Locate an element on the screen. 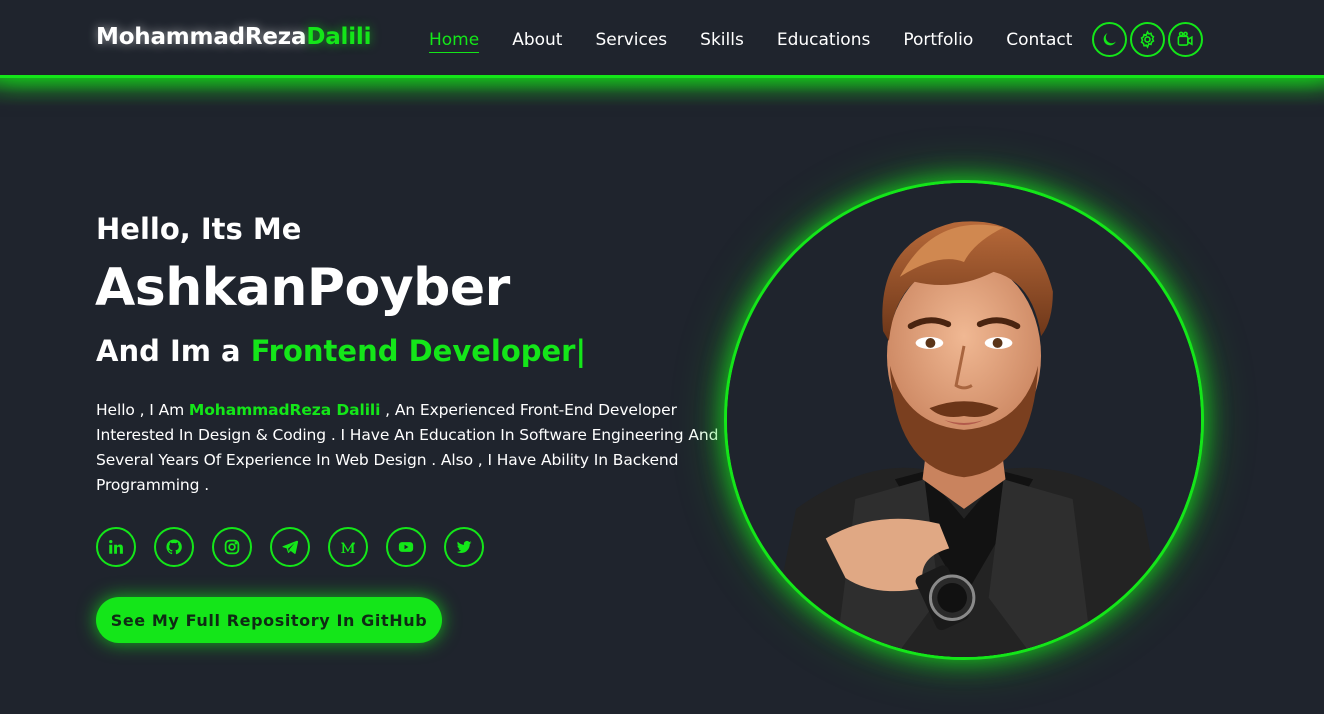 The height and width of the screenshot is (714, 1324). nav-services: Services is located at coordinates (631, 41).